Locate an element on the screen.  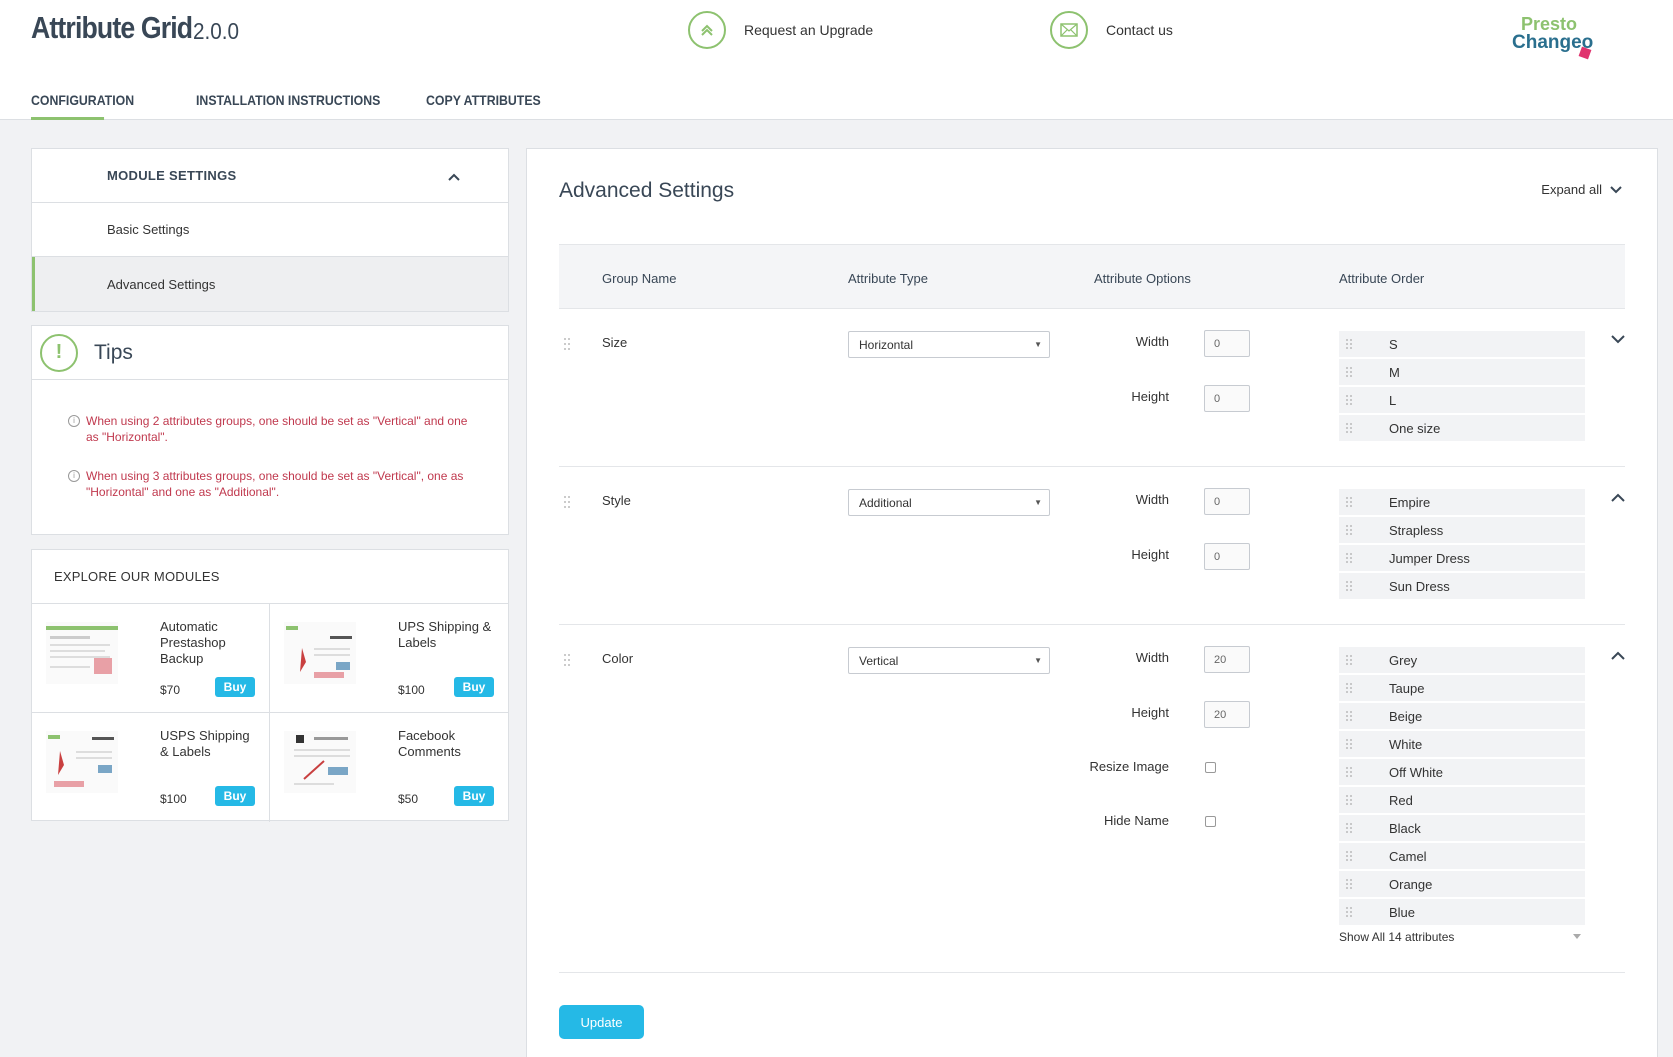
list-item: Sun Dress is located at coordinates (1462, 586).